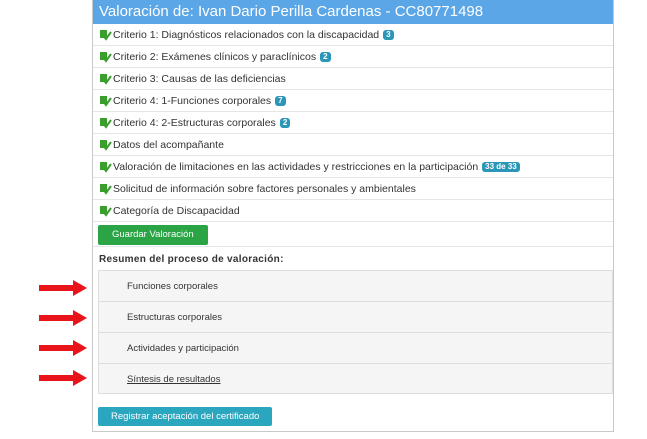 This screenshot has width=647, height=439. What do you see at coordinates (355, 378) in the screenshot?
I see `summary-item-sintesis: Síntesis de resultados` at bounding box center [355, 378].